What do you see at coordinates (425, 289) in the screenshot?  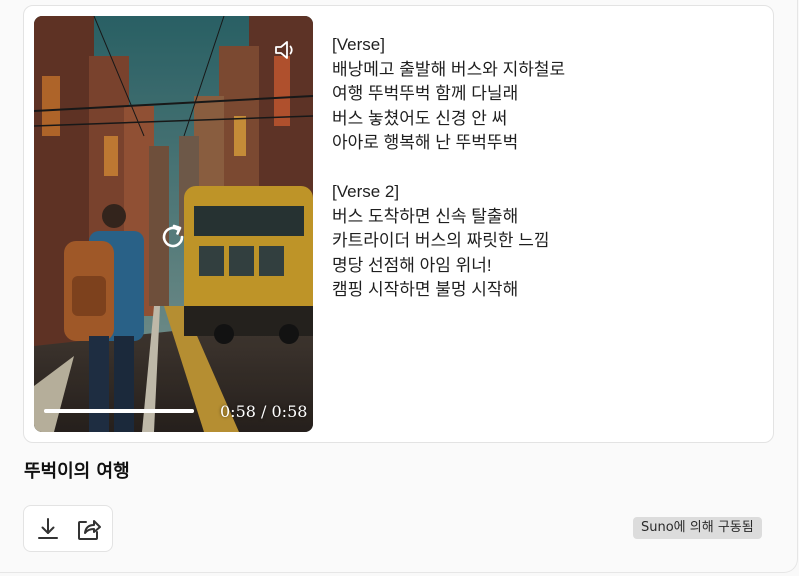 I see `lyric-line: 캠핑 시작하면 불멍 시작해` at bounding box center [425, 289].